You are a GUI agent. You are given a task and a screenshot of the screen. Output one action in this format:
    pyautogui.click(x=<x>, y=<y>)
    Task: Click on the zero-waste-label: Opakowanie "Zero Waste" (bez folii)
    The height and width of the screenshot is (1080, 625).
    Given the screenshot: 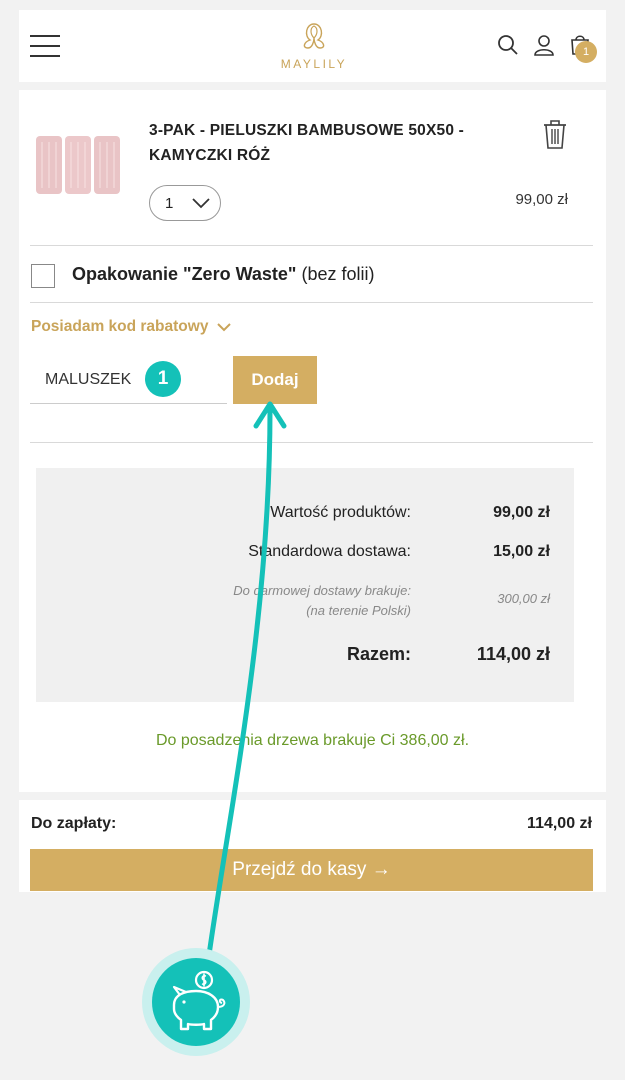 What is the action you would take?
    pyautogui.click(x=223, y=274)
    